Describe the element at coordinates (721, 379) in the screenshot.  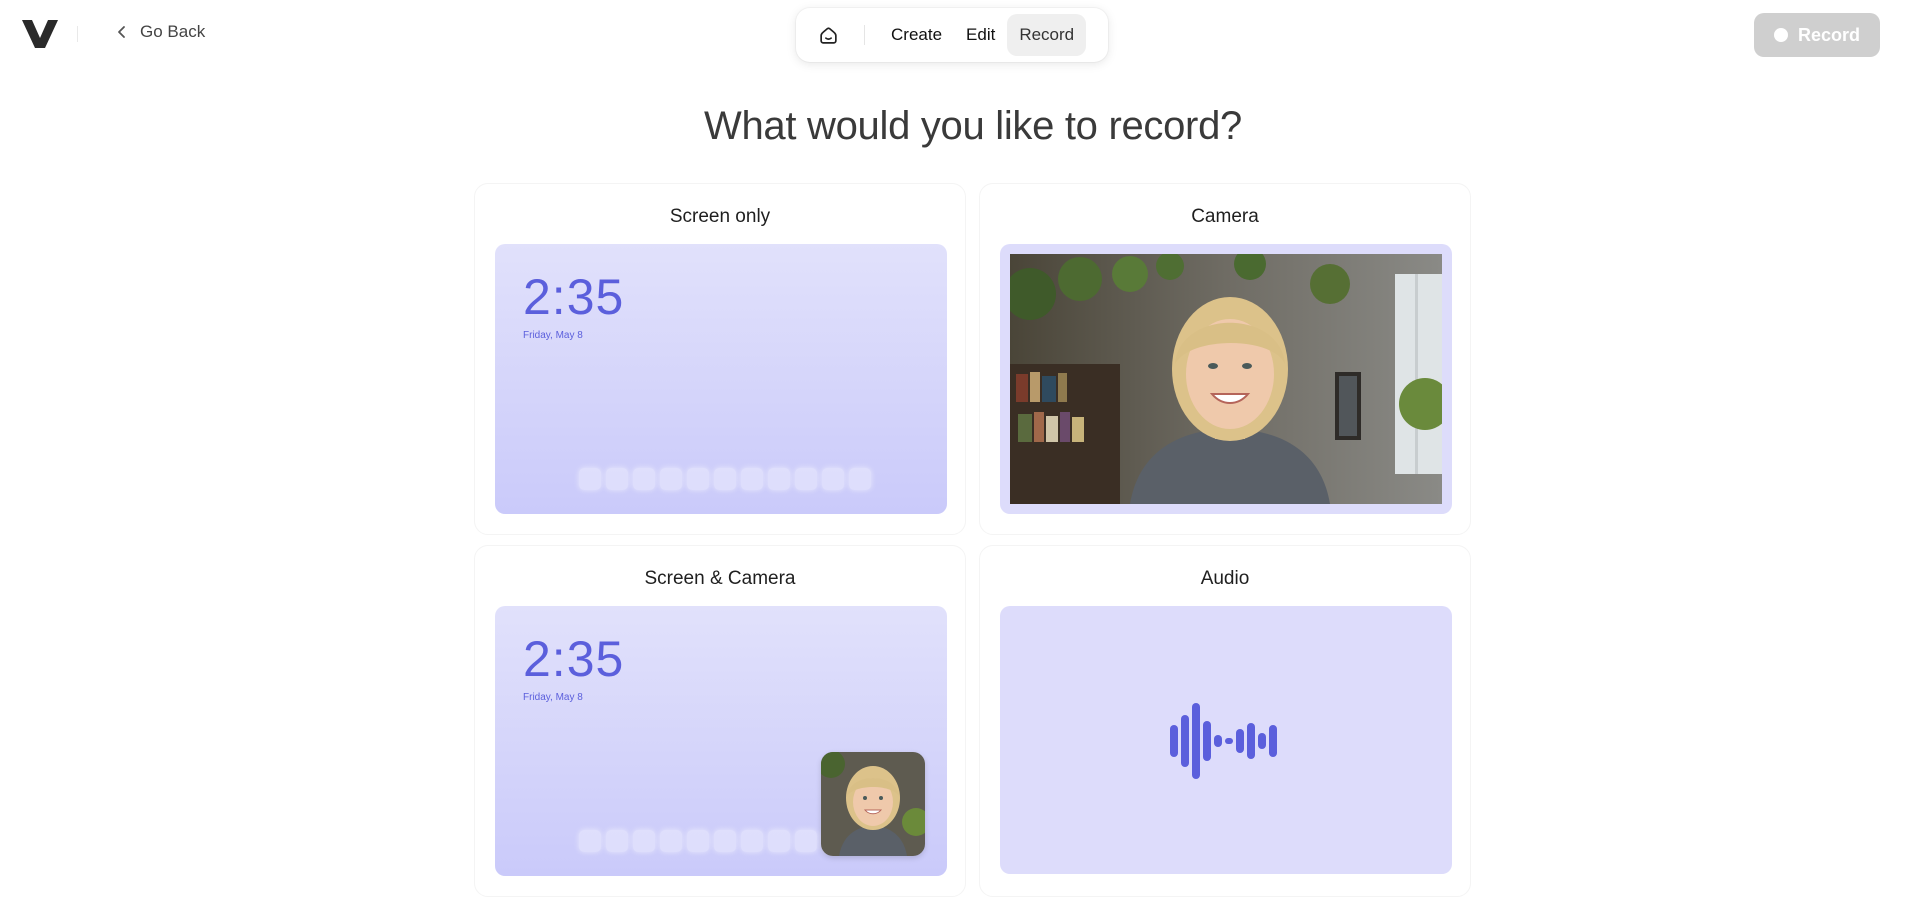
I see `screen-preview: 2:35 Friday, May 8` at that location.